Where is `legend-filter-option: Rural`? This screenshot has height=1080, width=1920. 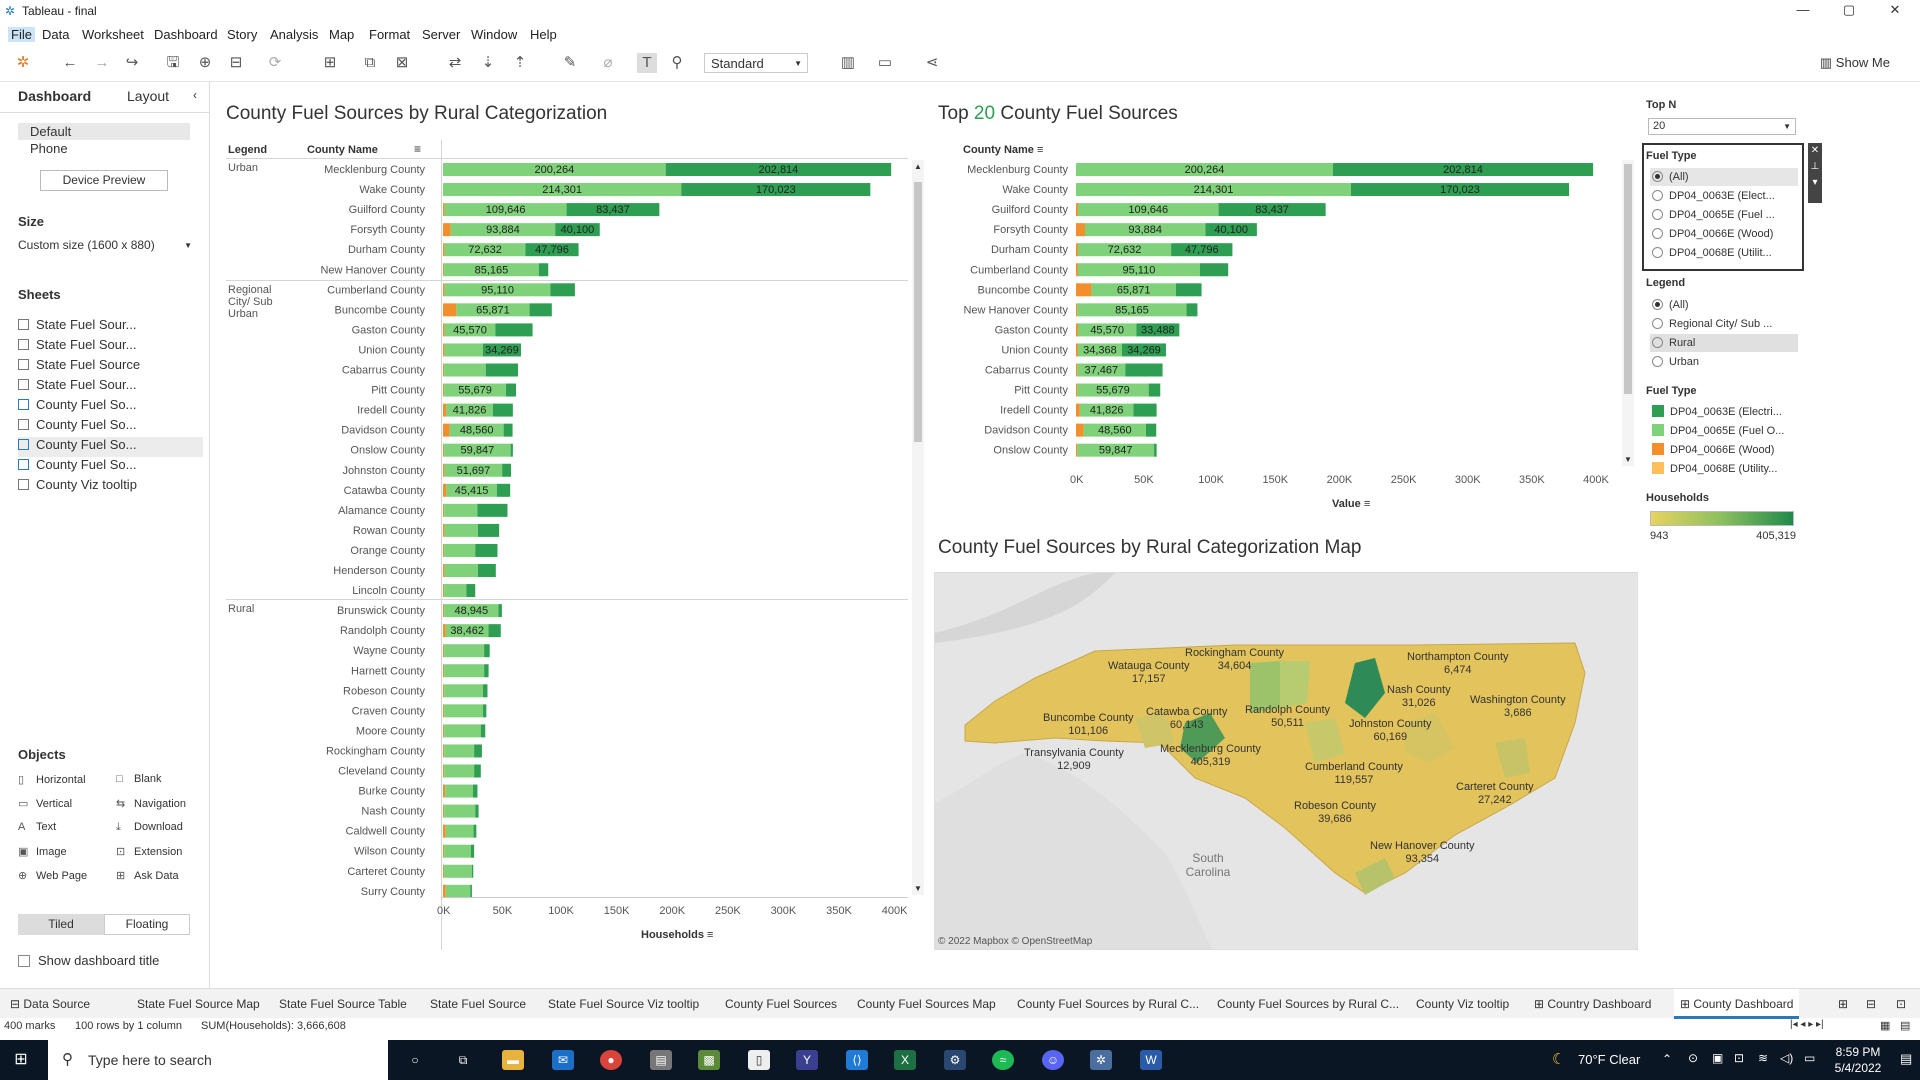 legend-filter-option: Rural is located at coordinates (1724, 343).